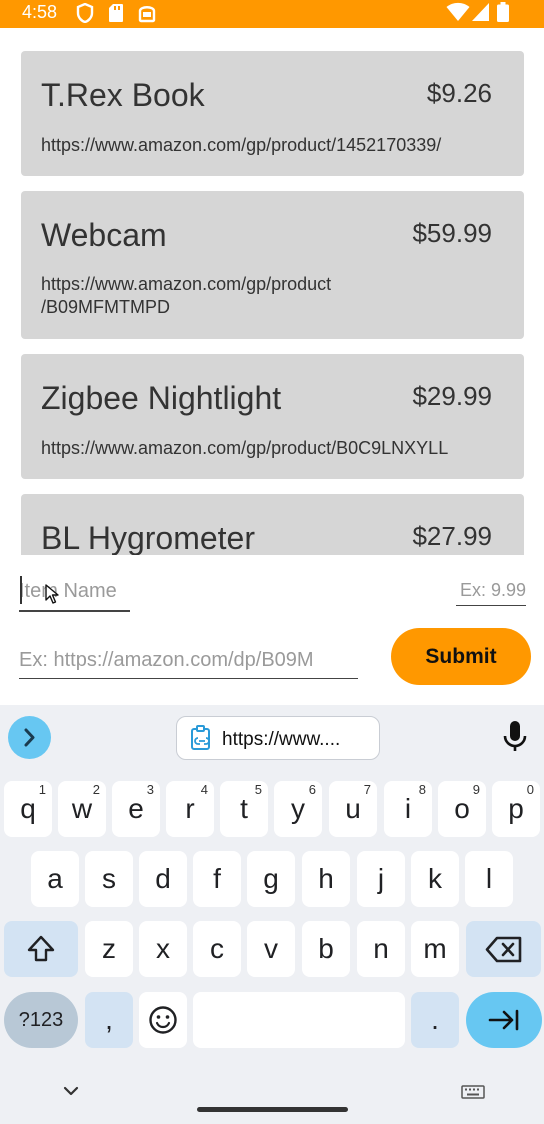  I want to click on key-hint: 1, so click(42, 789).